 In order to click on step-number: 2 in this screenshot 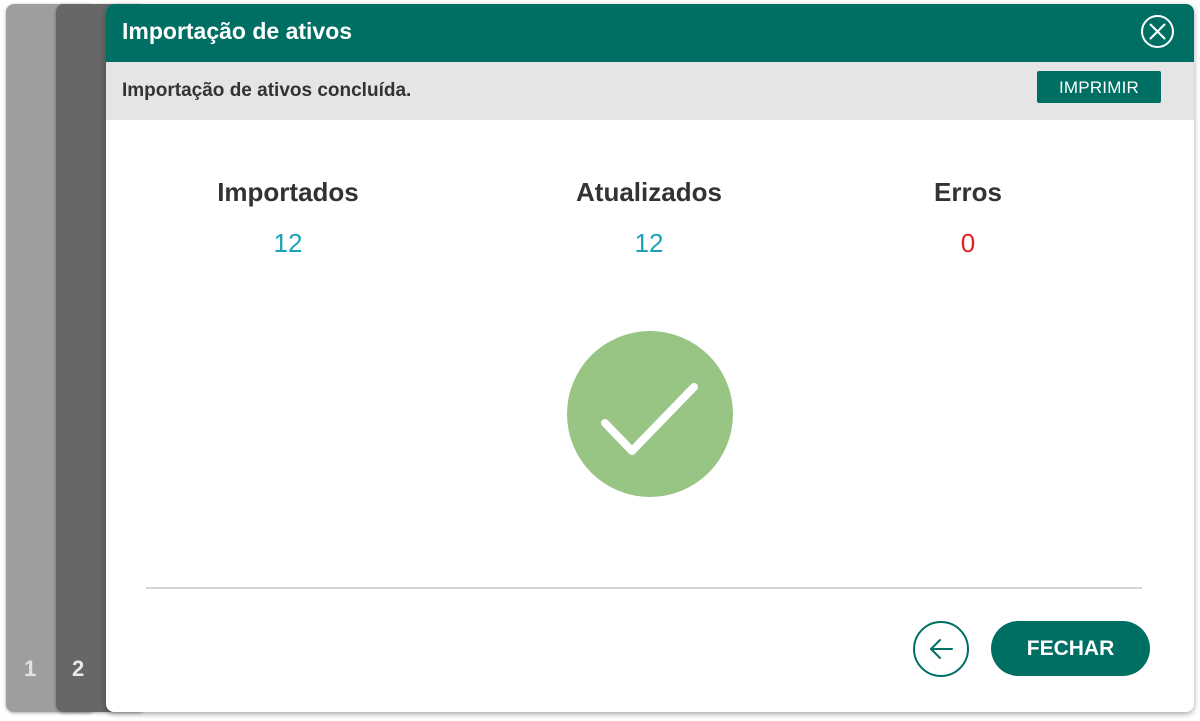, I will do `click(78, 668)`.